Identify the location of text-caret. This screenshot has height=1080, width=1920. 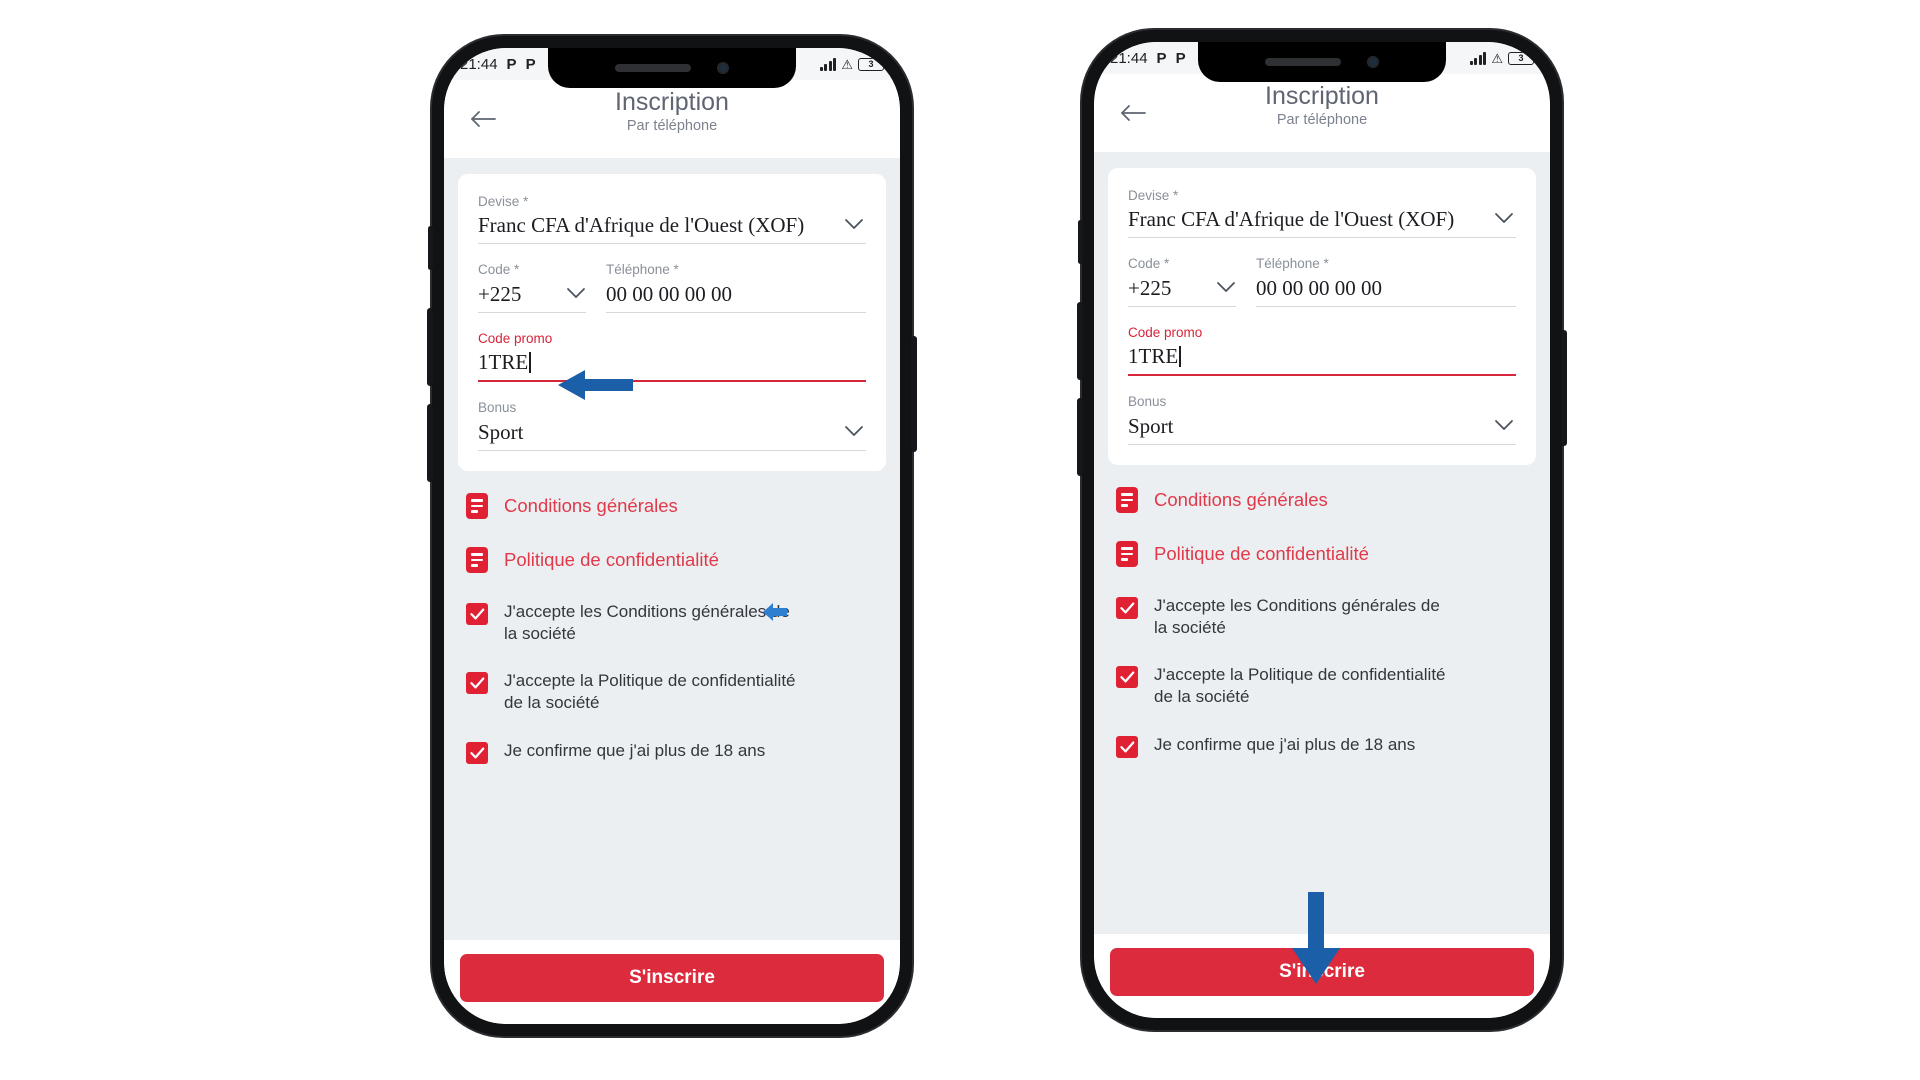
(530, 363).